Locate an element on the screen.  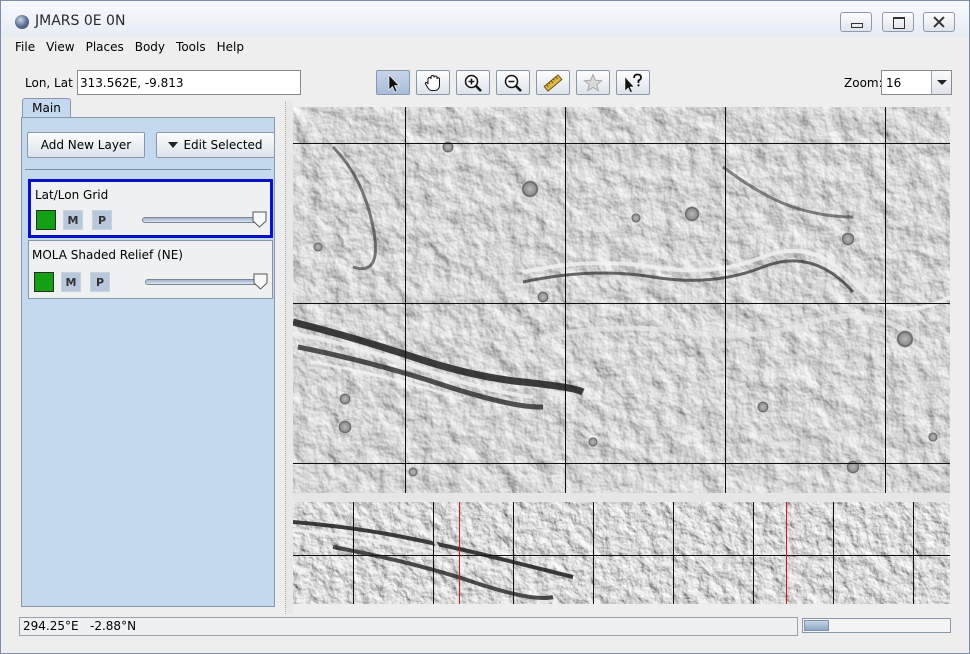
zoom-in-icon is located at coordinates (473, 83).